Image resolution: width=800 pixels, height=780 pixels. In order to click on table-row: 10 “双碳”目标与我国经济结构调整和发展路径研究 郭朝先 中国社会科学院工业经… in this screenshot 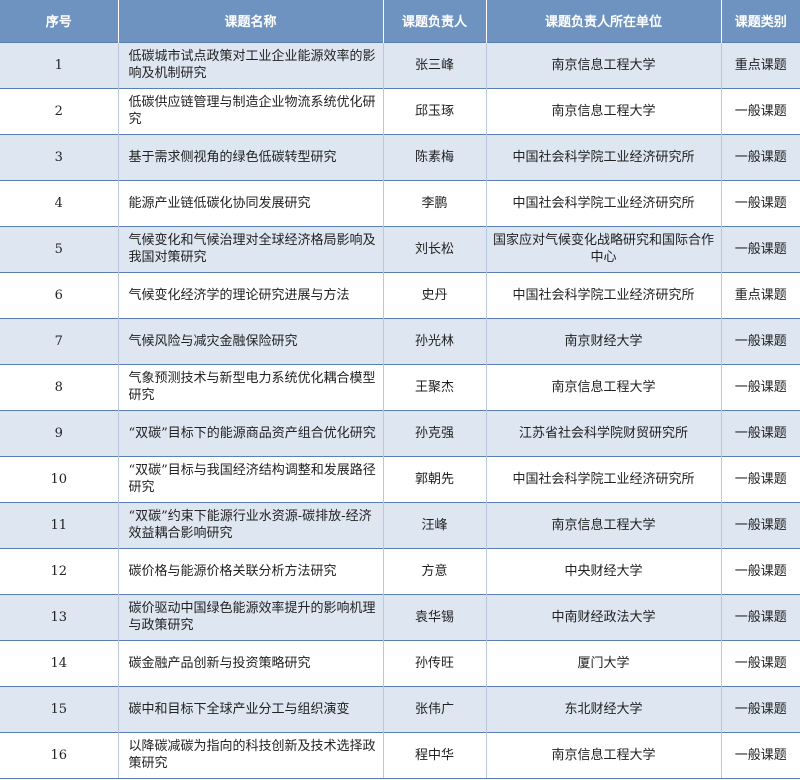, I will do `click(400, 478)`.